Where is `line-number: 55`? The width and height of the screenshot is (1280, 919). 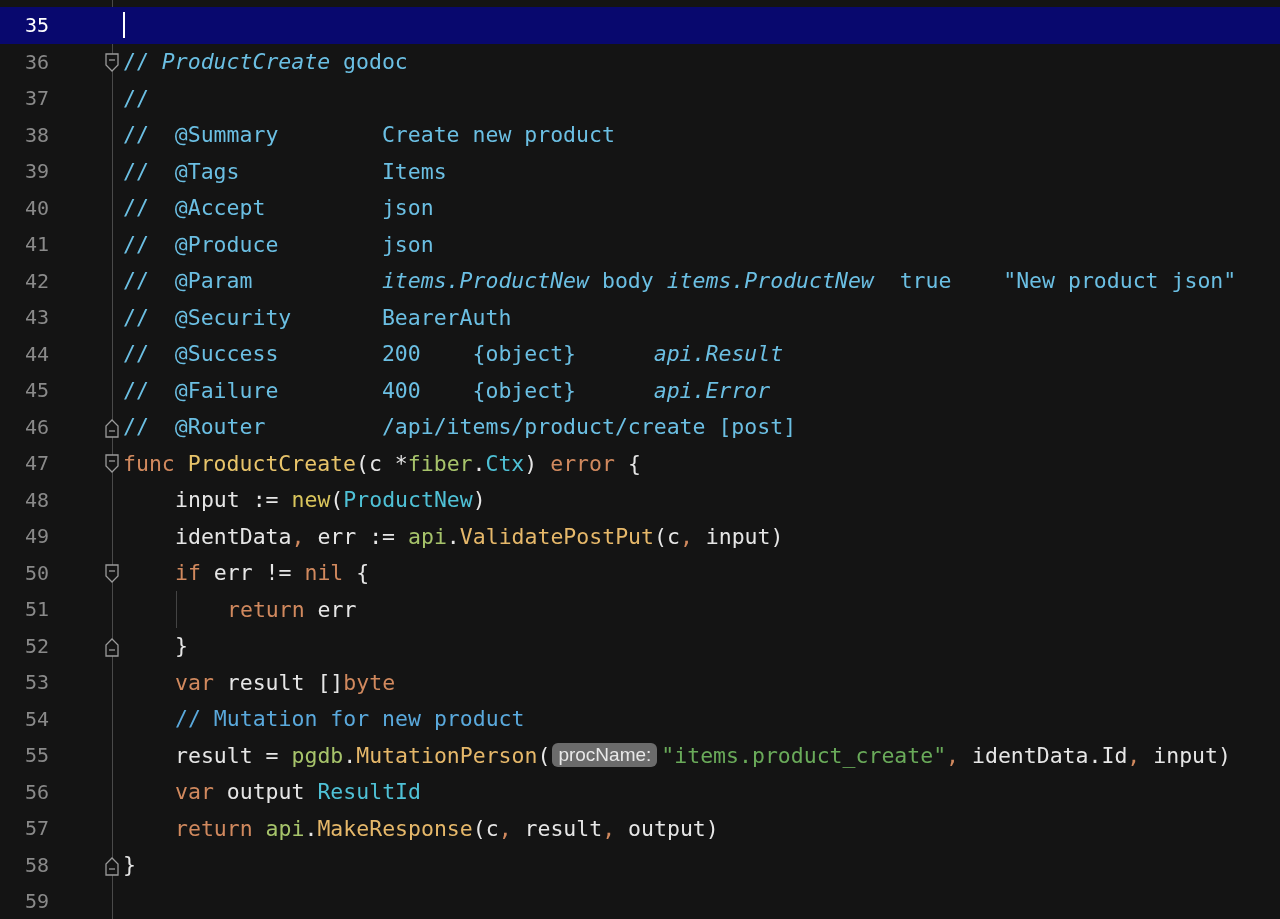
line-number: 55 is located at coordinates (36, 755).